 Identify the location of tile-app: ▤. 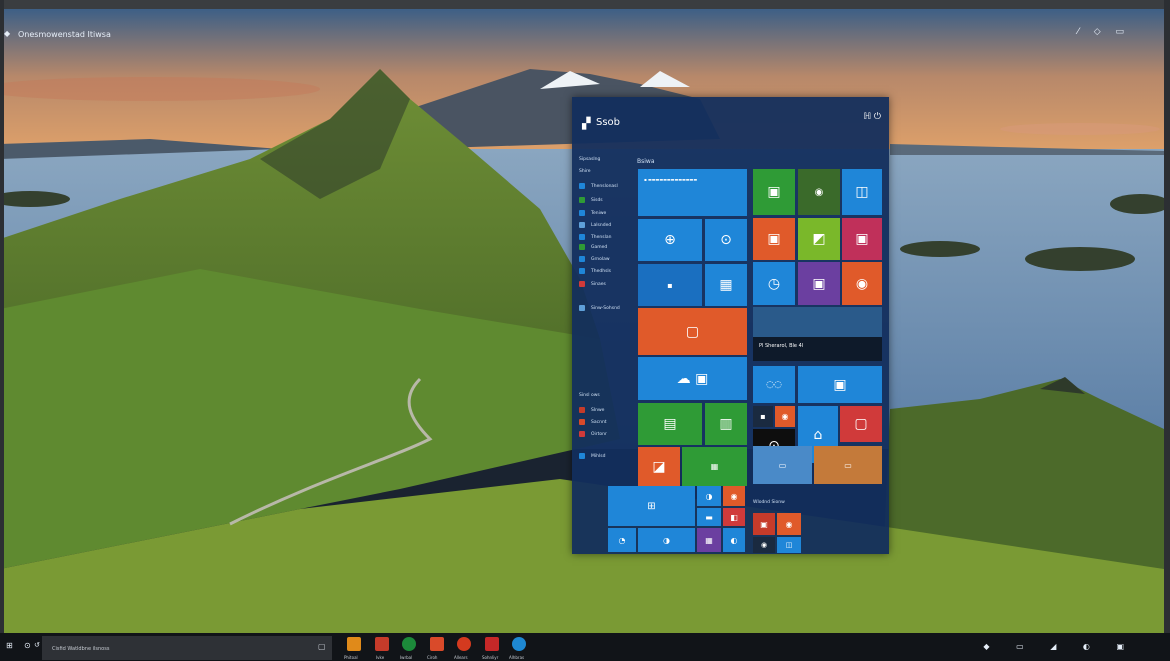
(670, 424).